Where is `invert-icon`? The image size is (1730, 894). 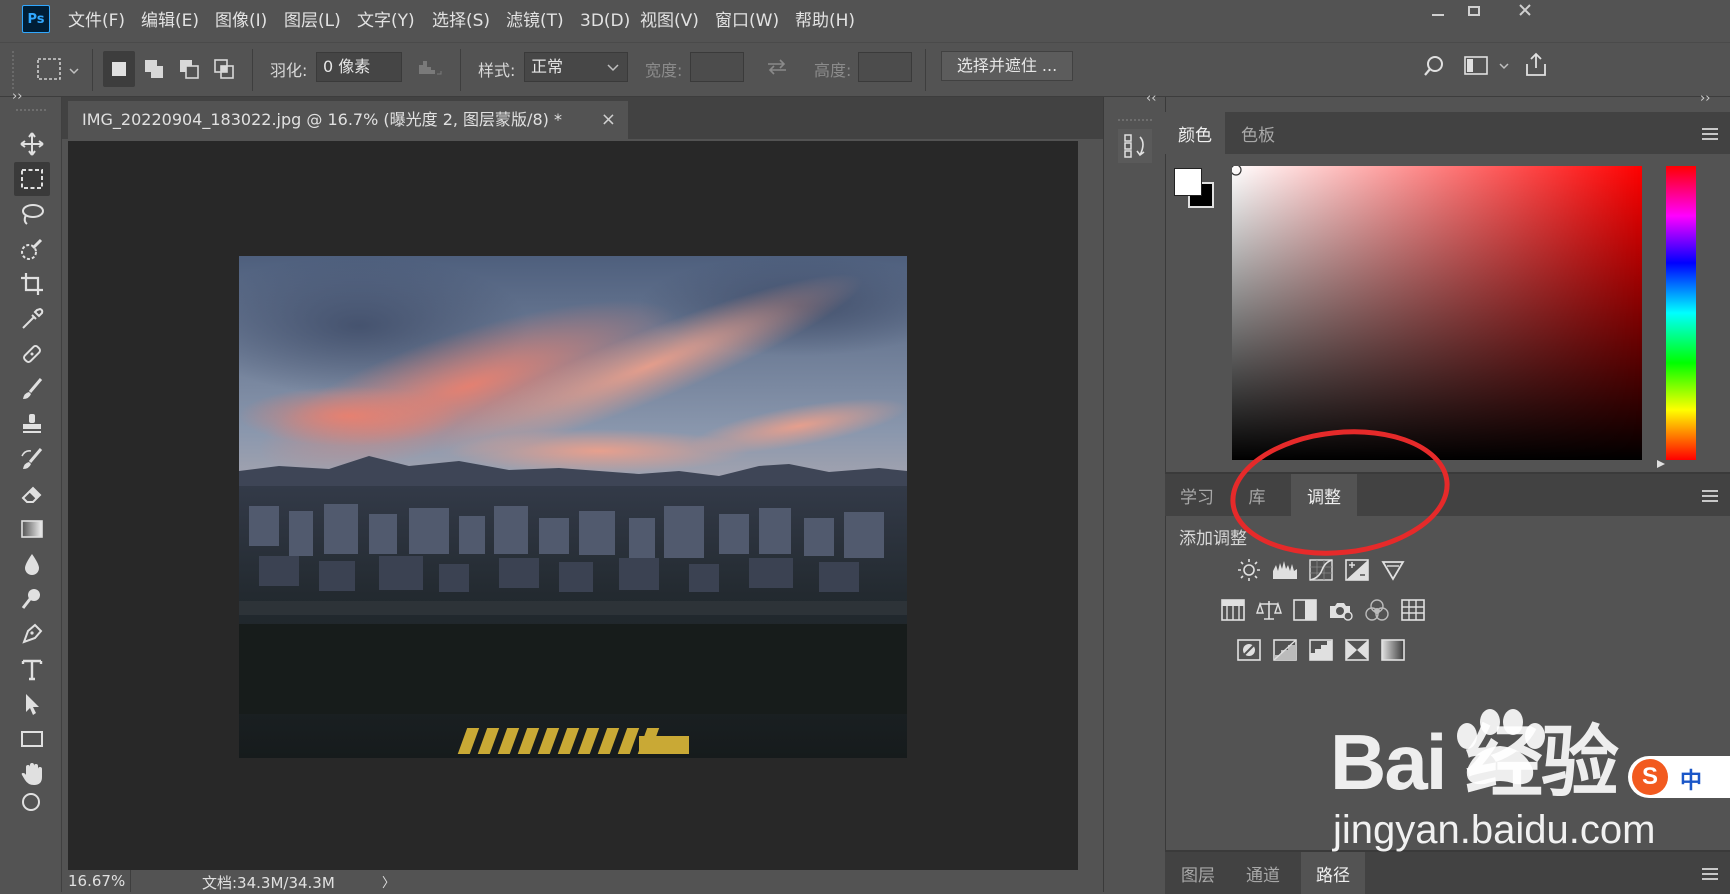 invert-icon is located at coordinates (1249, 650).